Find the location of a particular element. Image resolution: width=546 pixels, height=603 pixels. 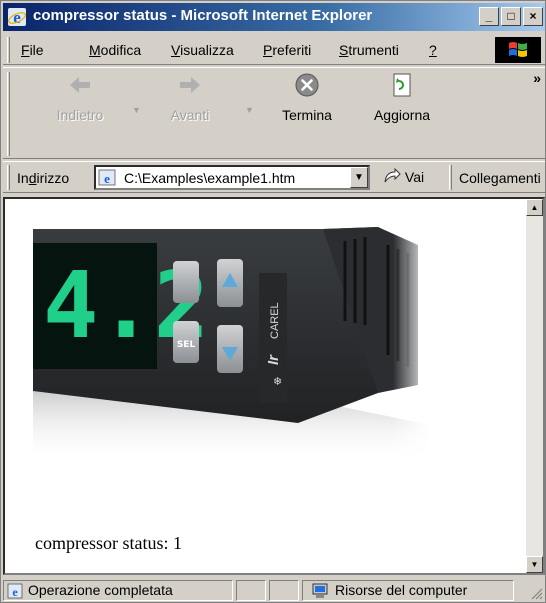

page-icon: e is located at coordinates (107, 177).